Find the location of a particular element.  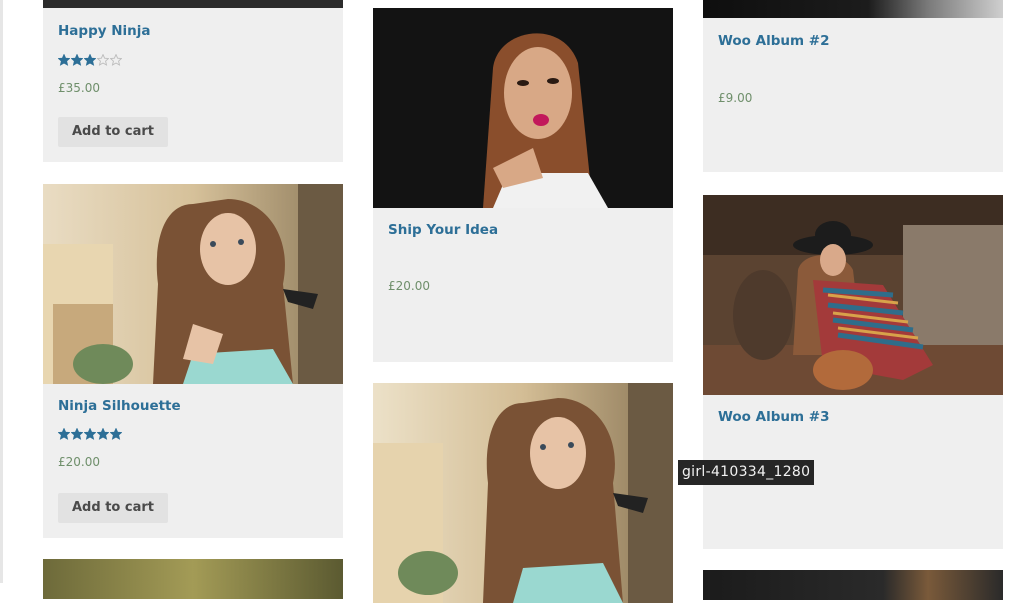

product-image-girl is located at coordinates (523, 493).